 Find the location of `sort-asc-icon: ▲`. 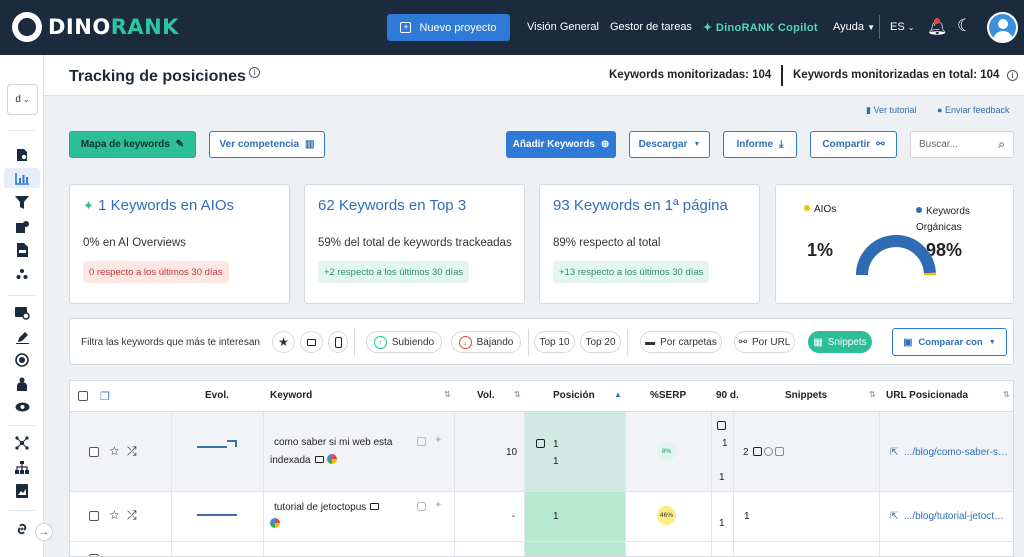

sort-asc-icon: ▲ is located at coordinates (618, 394).